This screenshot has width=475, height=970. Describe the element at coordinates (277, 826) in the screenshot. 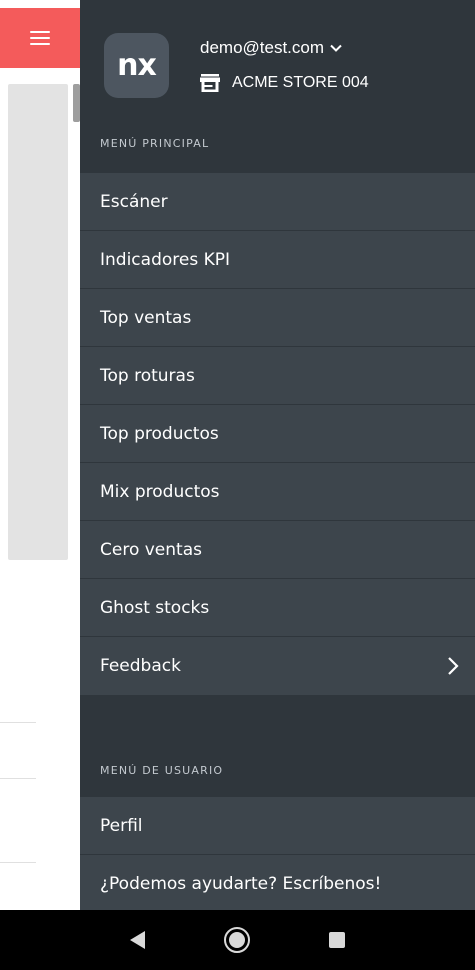

I see `menu-item-perfil: Perfil` at that location.